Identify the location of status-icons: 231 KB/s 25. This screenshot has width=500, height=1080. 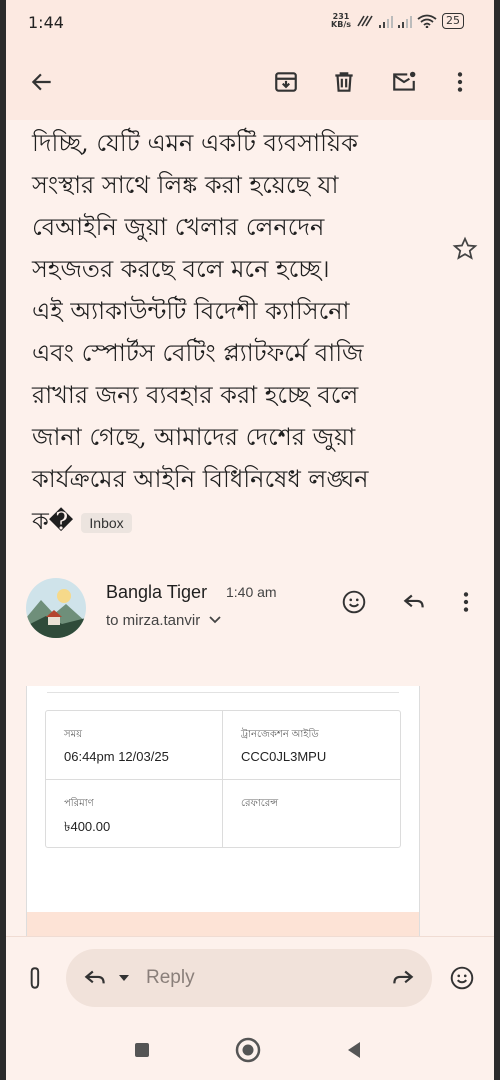
(397, 21).